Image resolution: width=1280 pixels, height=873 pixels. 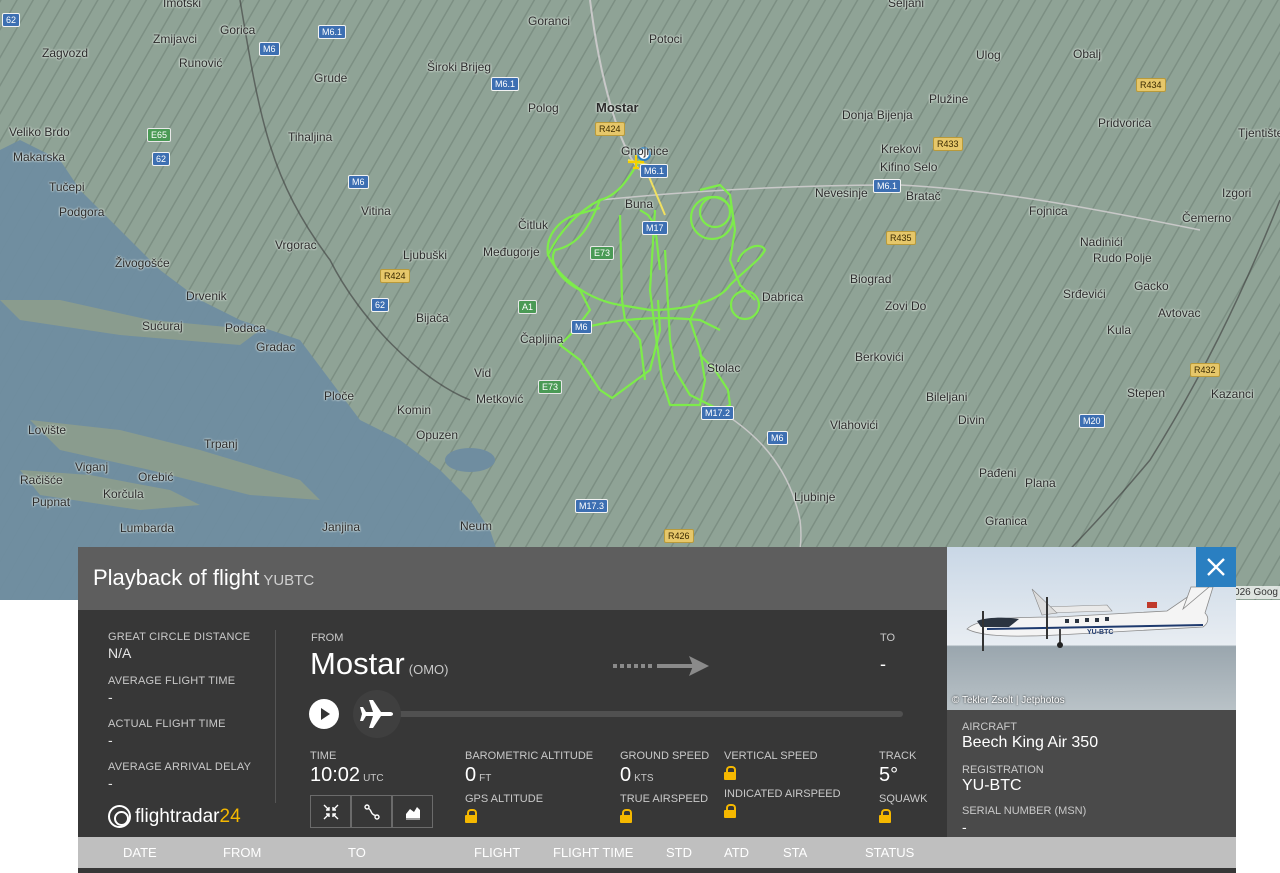 What do you see at coordinates (39, 132) in the screenshot?
I see `place-label: Veliko Brdo` at bounding box center [39, 132].